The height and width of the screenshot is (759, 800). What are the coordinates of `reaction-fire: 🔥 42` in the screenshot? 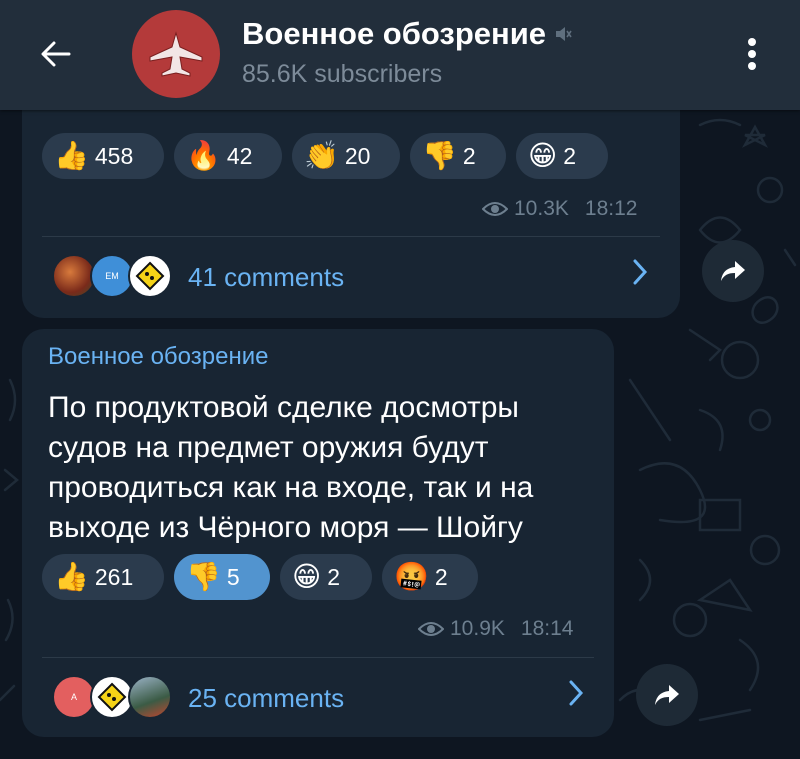 It's located at (228, 156).